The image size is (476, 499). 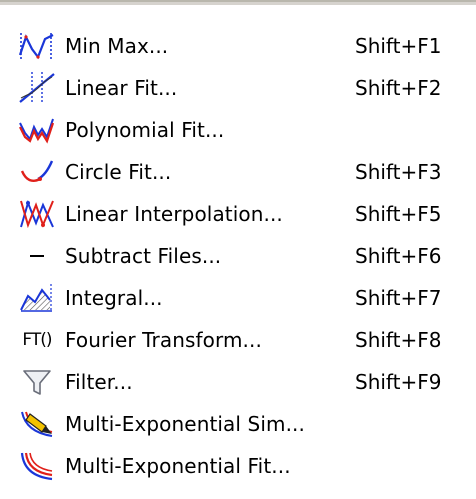 I want to click on subtract-icon, so click(x=37, y=256).